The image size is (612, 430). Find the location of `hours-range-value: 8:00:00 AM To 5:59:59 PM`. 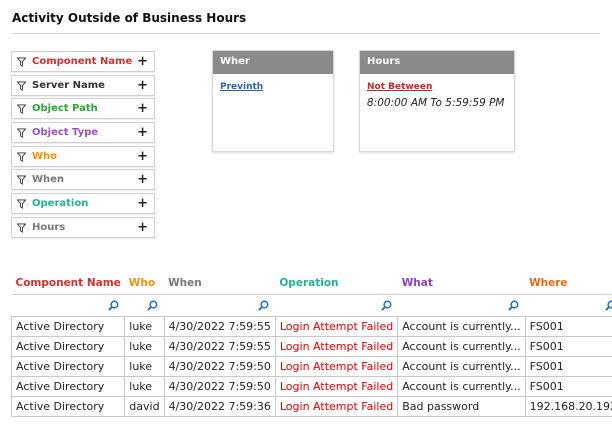

hours-range-value: 8:00:00 AM To 5:59:59 PM is located at coordinates (436, 103).